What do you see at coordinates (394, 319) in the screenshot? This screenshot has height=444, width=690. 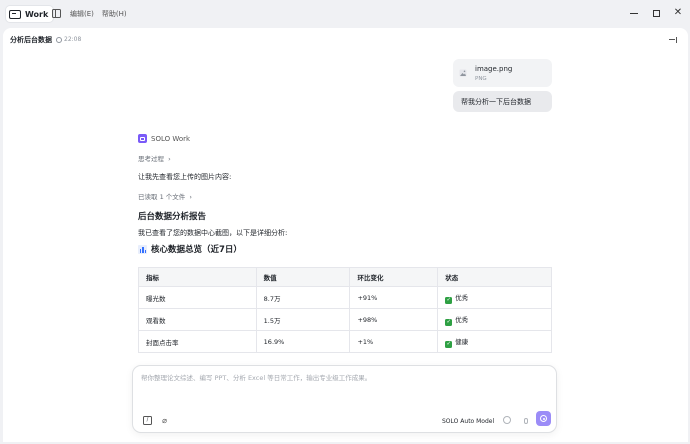 I see `table-cell: +98%` at bounding box center [394, 319].